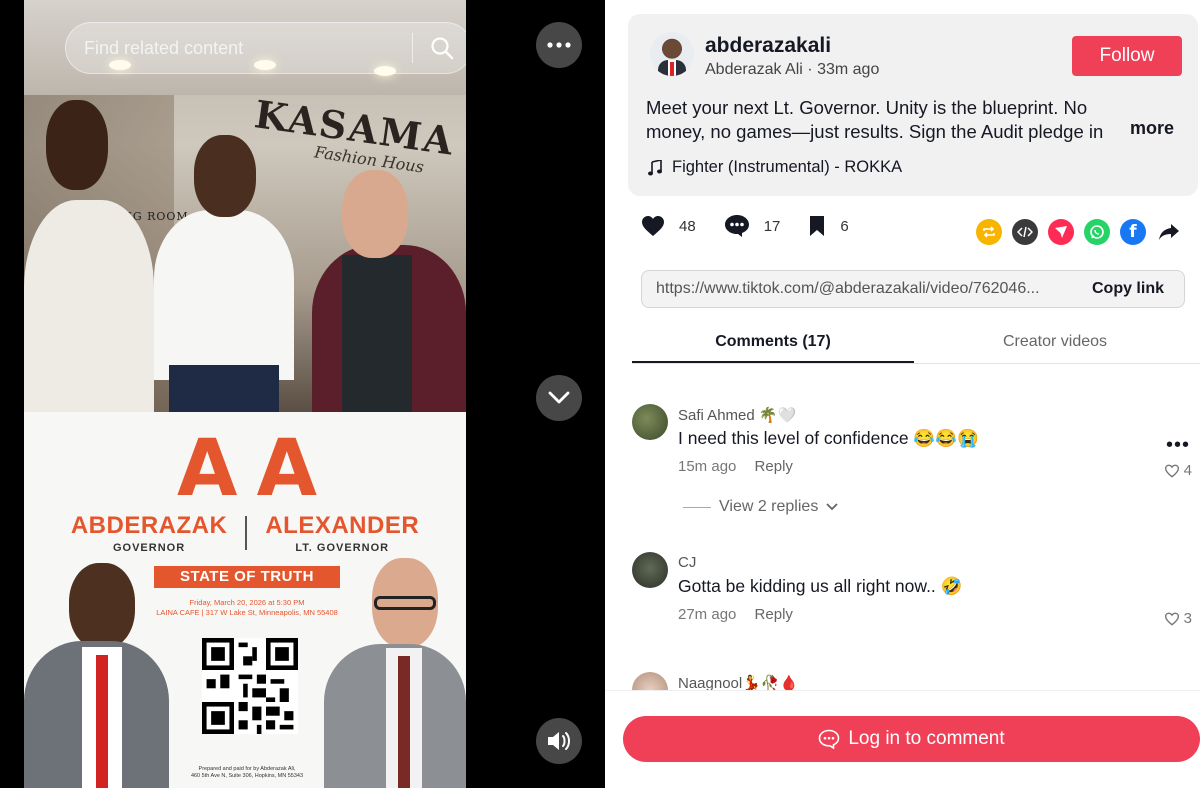 This screenshot has height=788, width=1200. I want to click on flyer-logo: A A, so click(247, 469).